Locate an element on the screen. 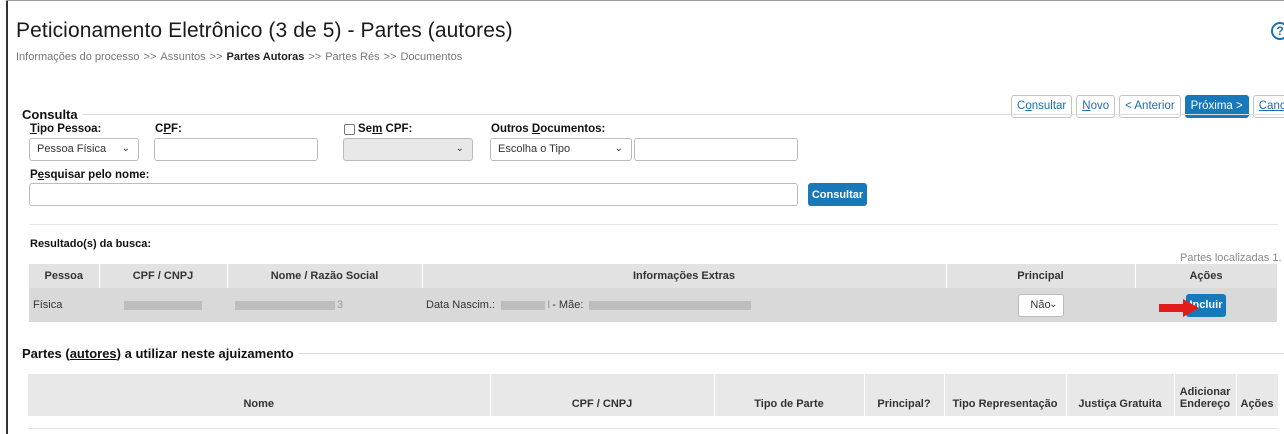 This screenshot has height=434, width=1284. cpf-label: CPF: is located at coordinates (168, 129).